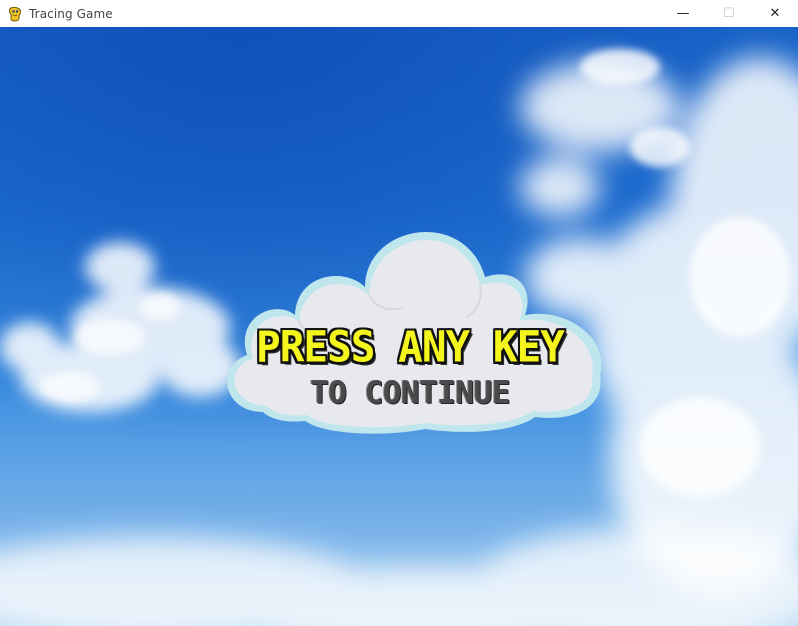 Image resolution: width=798 pixels, height=626 pixels. What do you see at coordinates (15, 14) in the screenshot?
I see `pygame-snake-icon` at bounding box center [15, 14].